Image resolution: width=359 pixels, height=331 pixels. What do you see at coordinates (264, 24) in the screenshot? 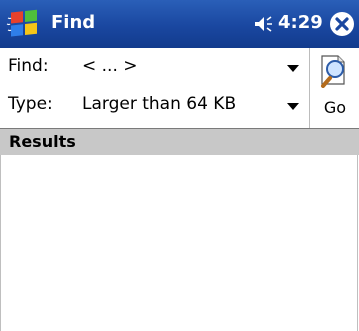
I see `speaker-icon` at bounding box center [264, 24].